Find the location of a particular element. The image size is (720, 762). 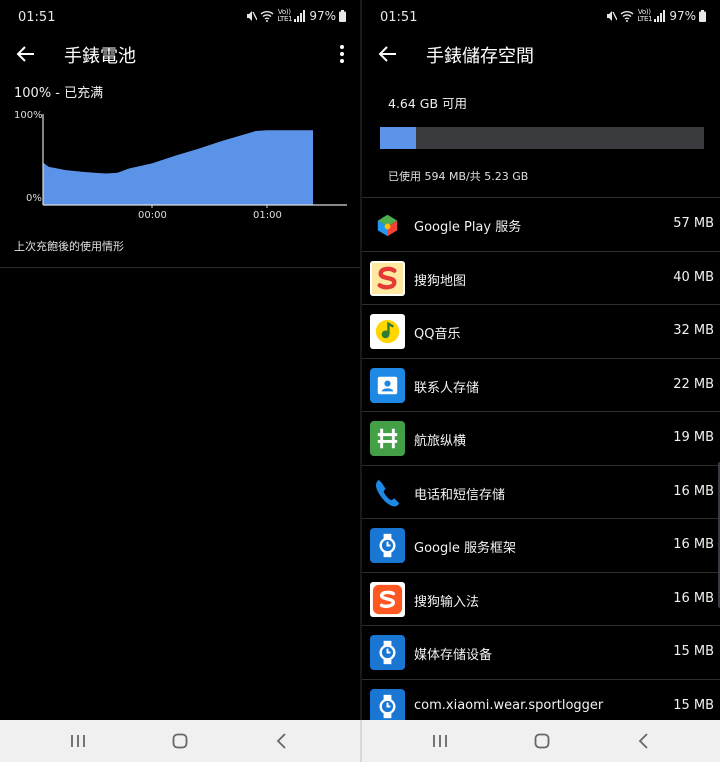

app-name: 媒体存储设备 is located at coordinates (453, 655).